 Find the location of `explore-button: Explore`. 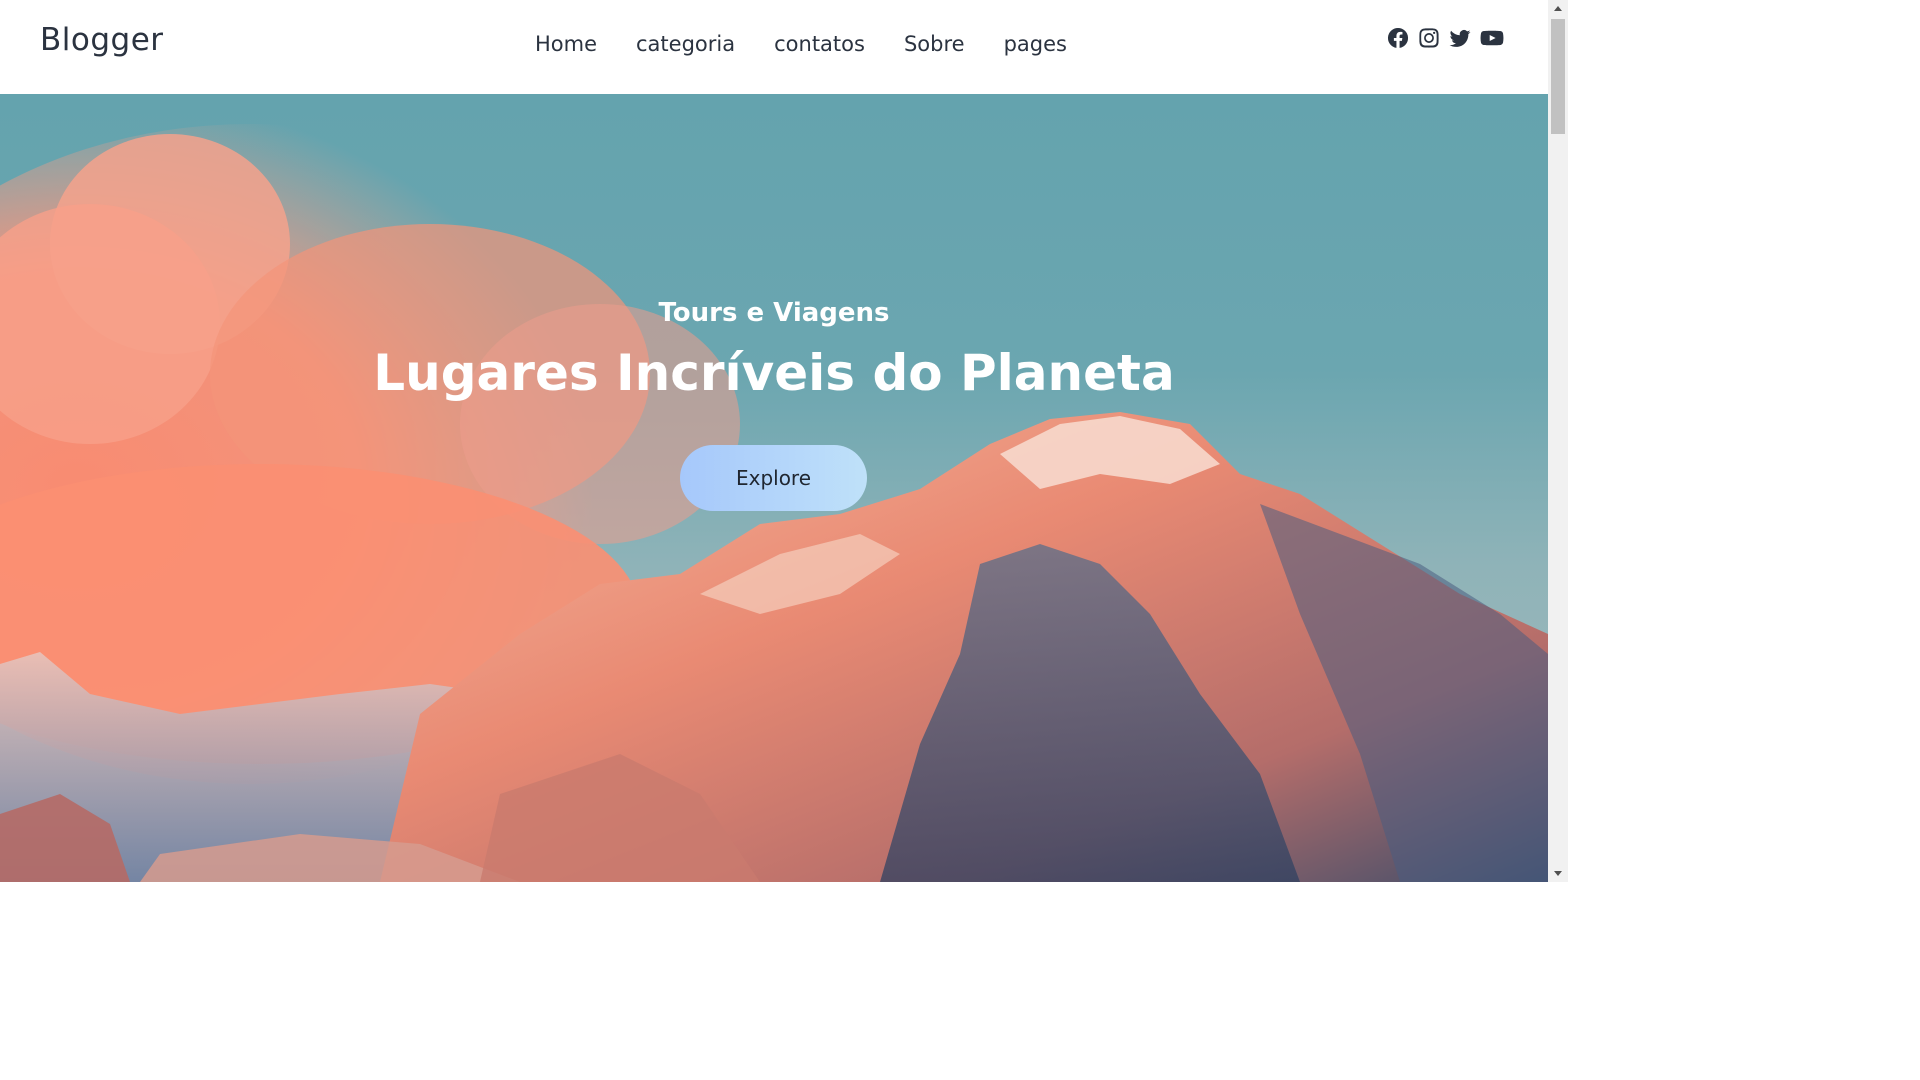

explore-button: Explore is located at coordinates (773, 478).